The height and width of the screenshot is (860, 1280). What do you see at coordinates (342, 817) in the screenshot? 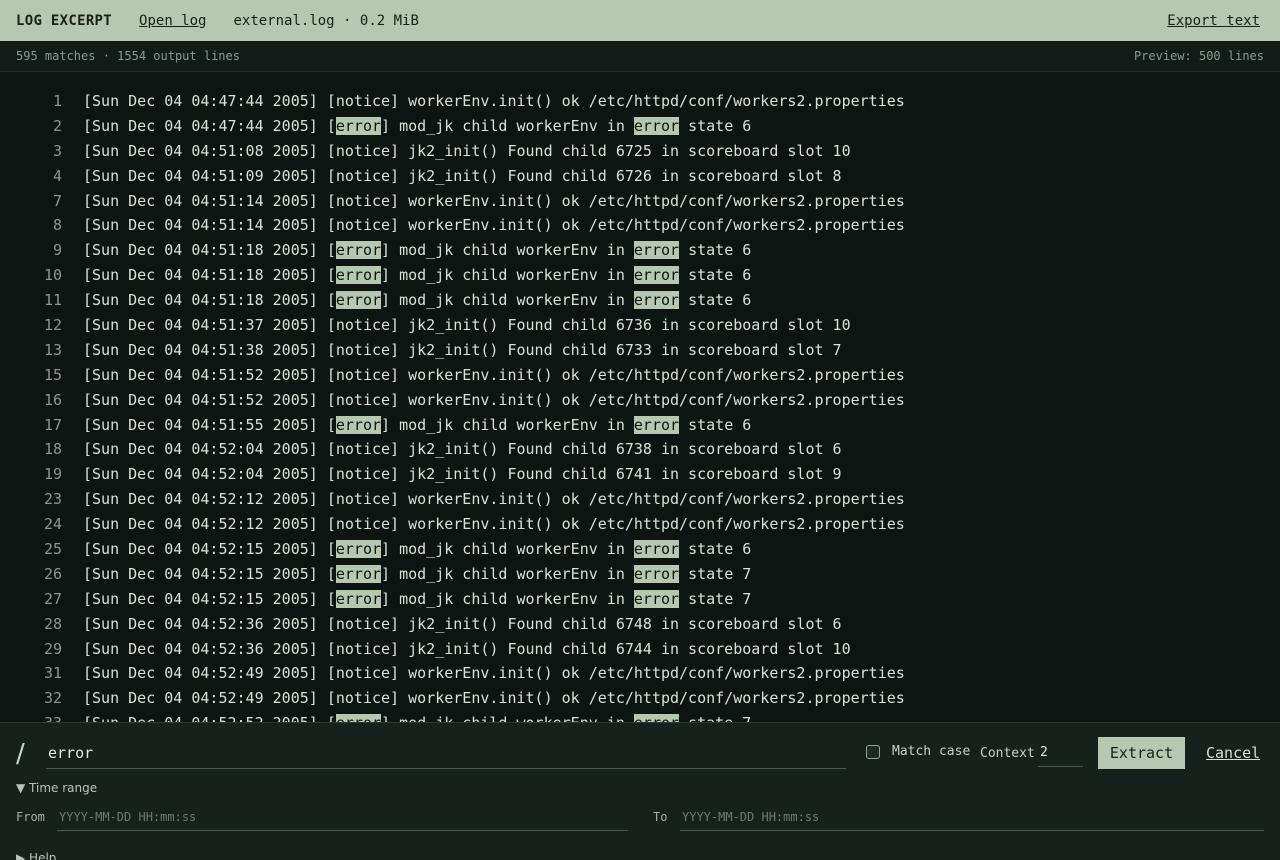
I see `from-date-input` at bounding box center [342, 817].